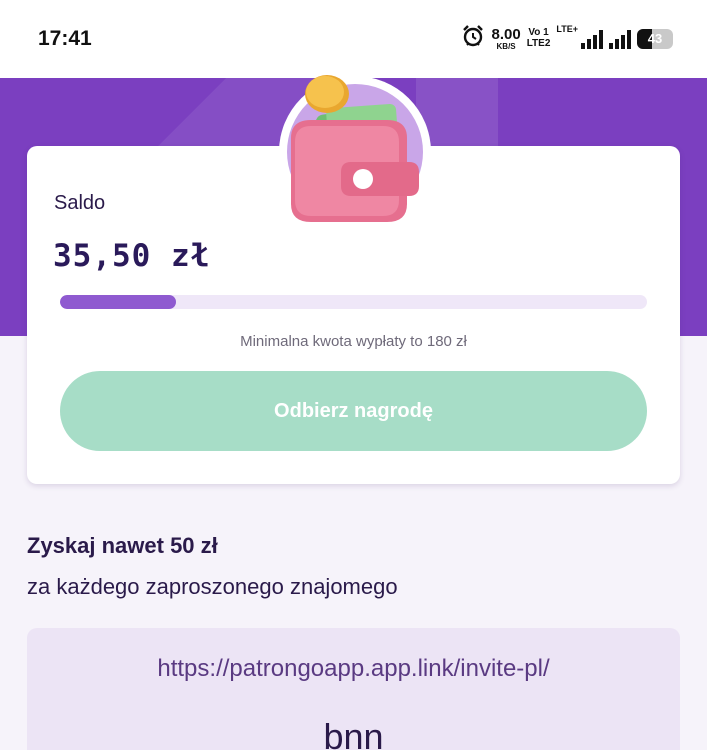 The width and height of the screenshot is (707, 750). I want to click on wallet-icon, so click(355, 148).